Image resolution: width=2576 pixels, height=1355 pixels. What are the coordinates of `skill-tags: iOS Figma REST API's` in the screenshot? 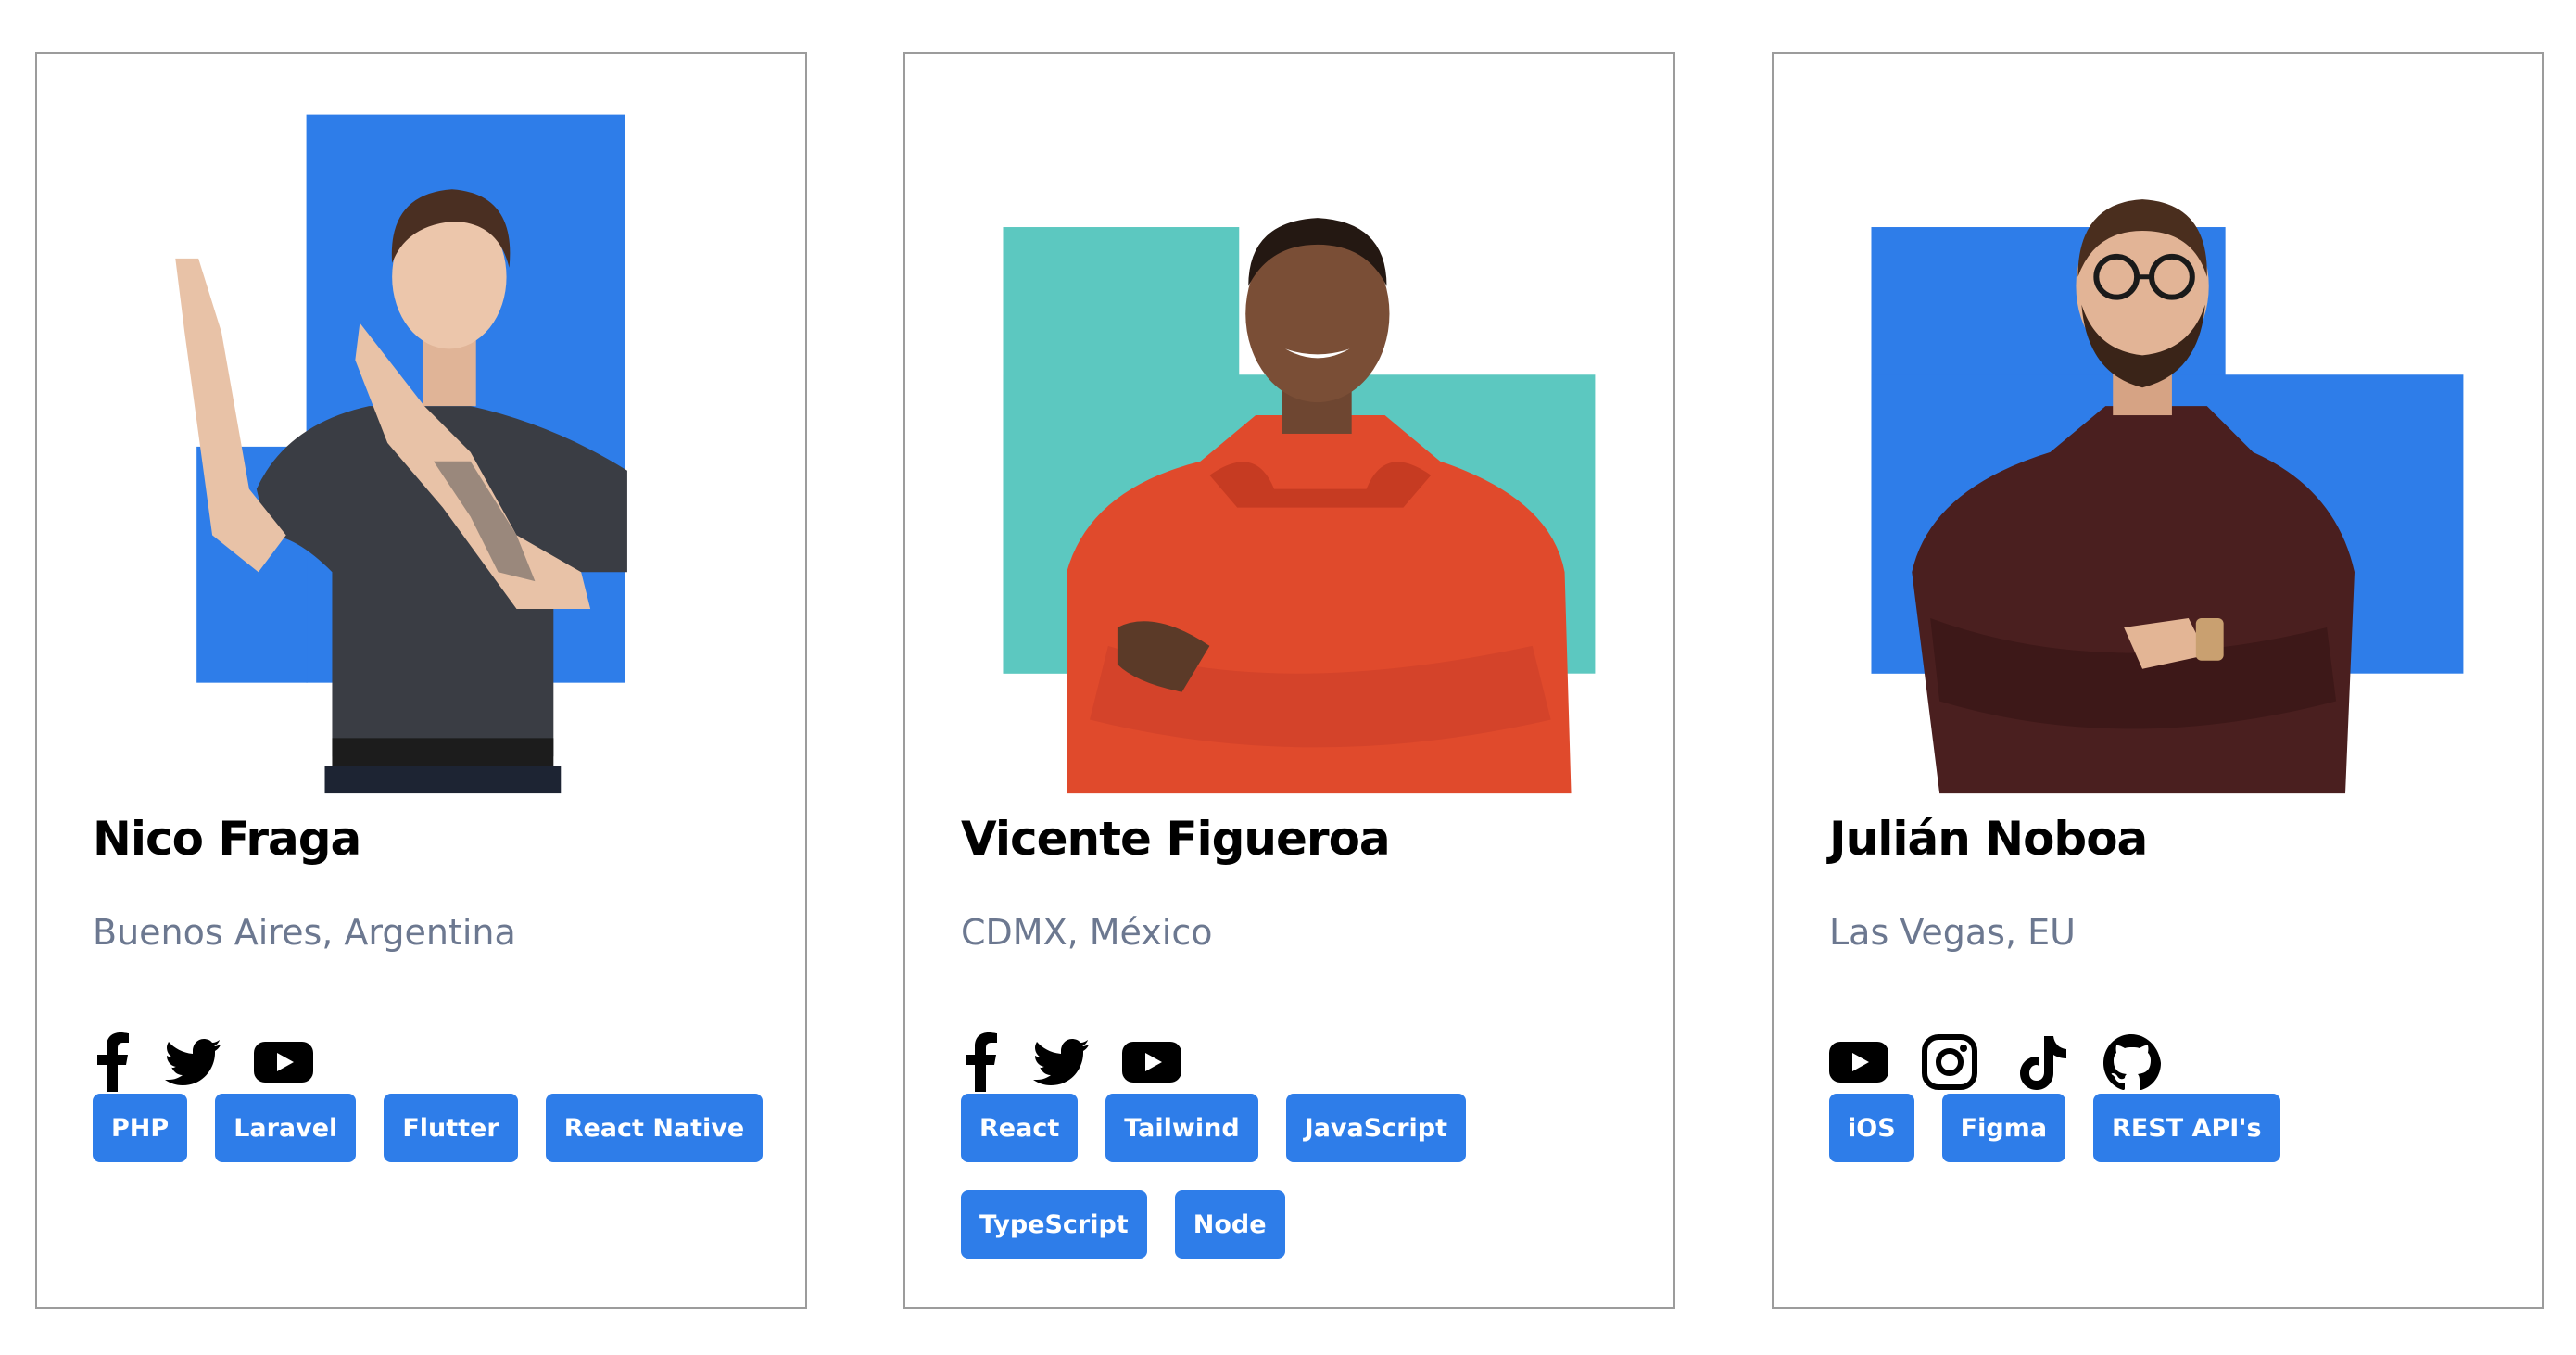 It's located at (2167, 1128).